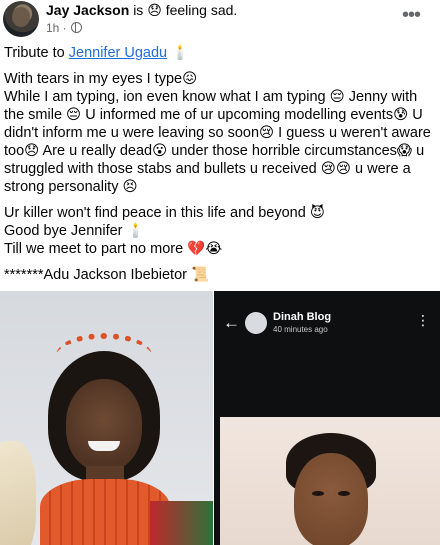 Image resolution: width=440 pixels, height=545 pixels. Describe the element at coordinates (18, 493) in the screenshot. I see `feather-fan` at that location.